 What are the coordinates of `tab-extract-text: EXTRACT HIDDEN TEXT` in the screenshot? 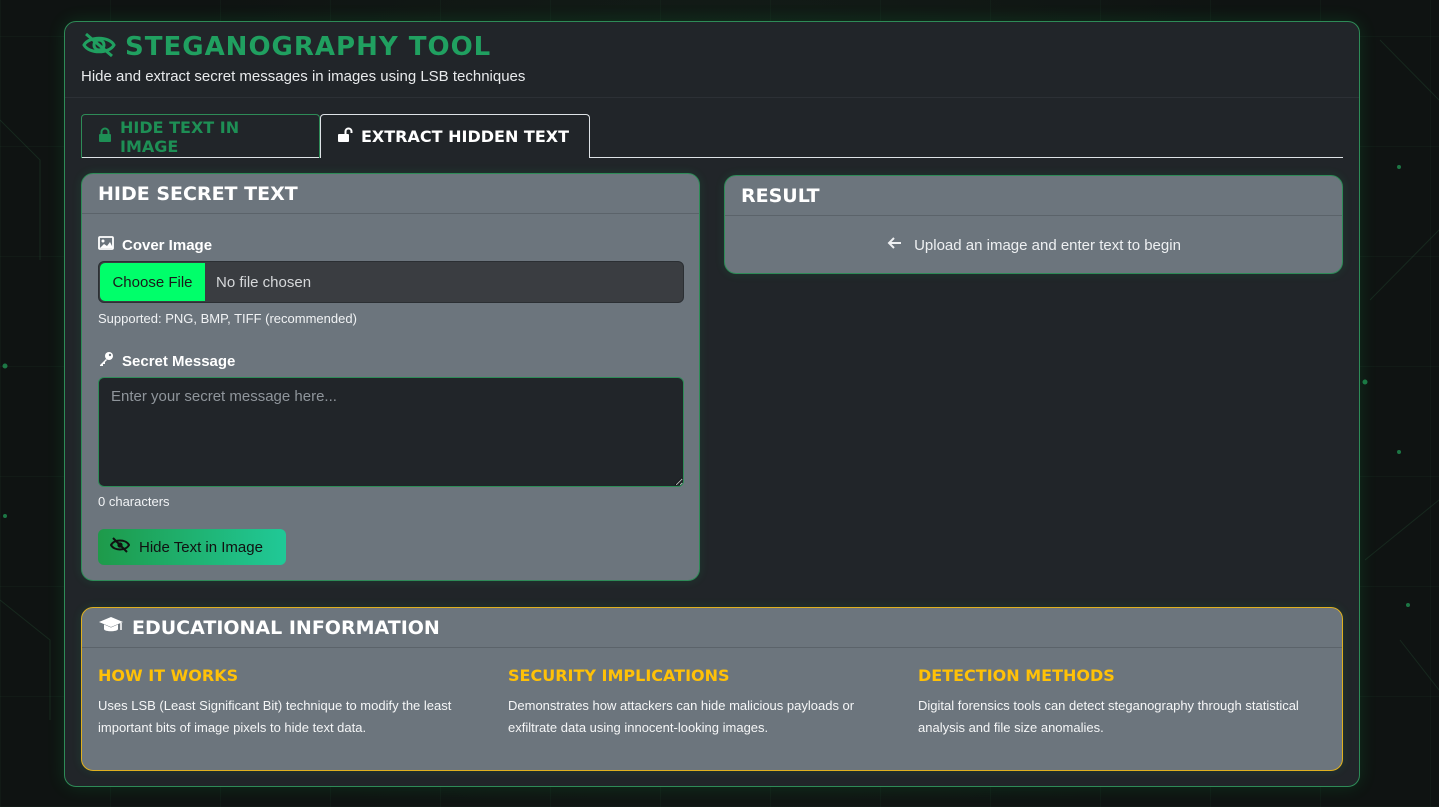 It's located at (455, 136).